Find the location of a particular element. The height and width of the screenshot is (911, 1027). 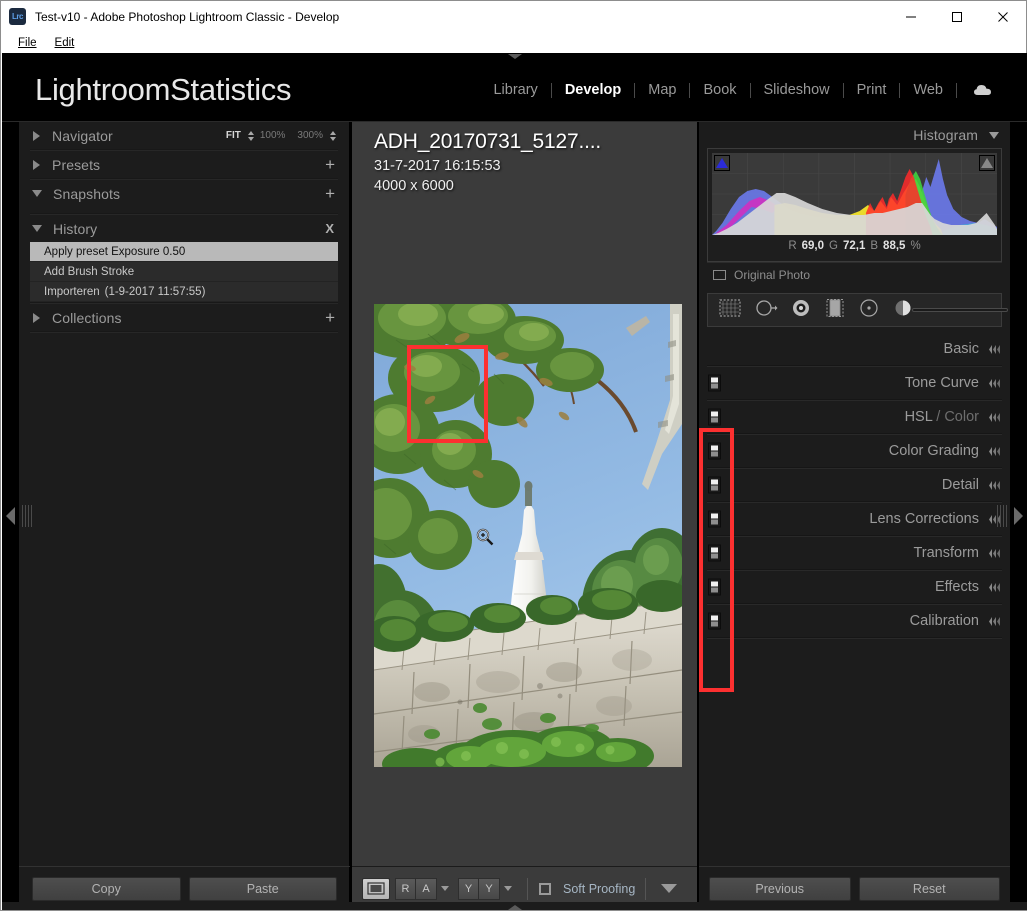

zoom-fit: FIT is located at coordinates (233, 135).